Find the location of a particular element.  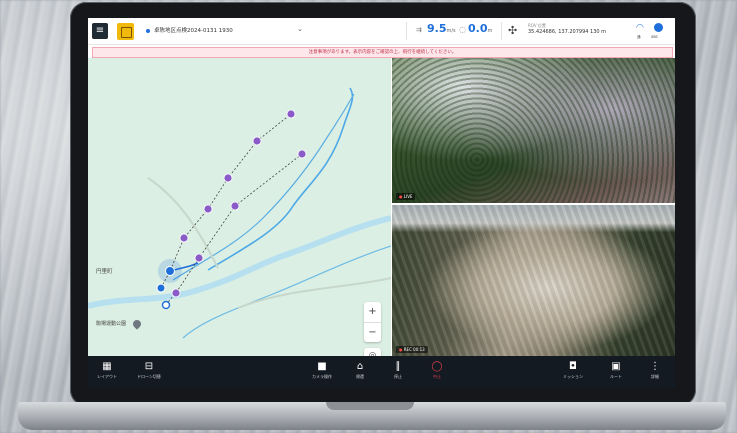

route-button: ▣ ルート is located at coordinates (616, 370).